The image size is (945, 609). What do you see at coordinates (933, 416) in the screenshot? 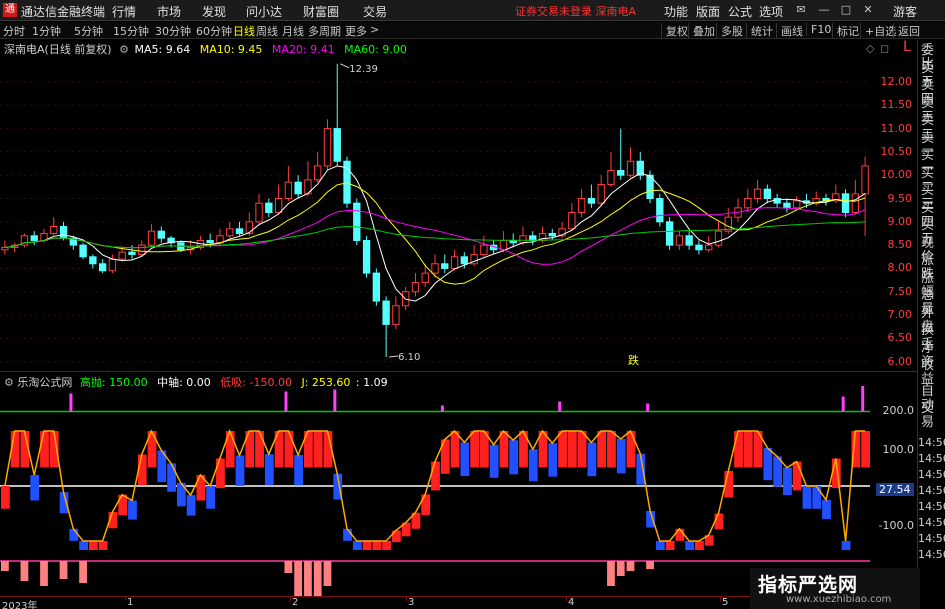
I see `quote-field-20: 交易` at bounding box center [933, 416].